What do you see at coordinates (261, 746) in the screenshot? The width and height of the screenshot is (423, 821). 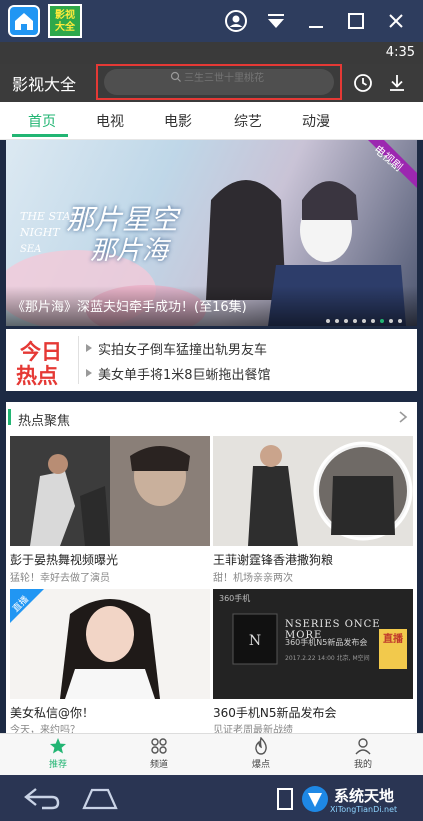 I see `flame-icon` at bounding box center [261, 746].